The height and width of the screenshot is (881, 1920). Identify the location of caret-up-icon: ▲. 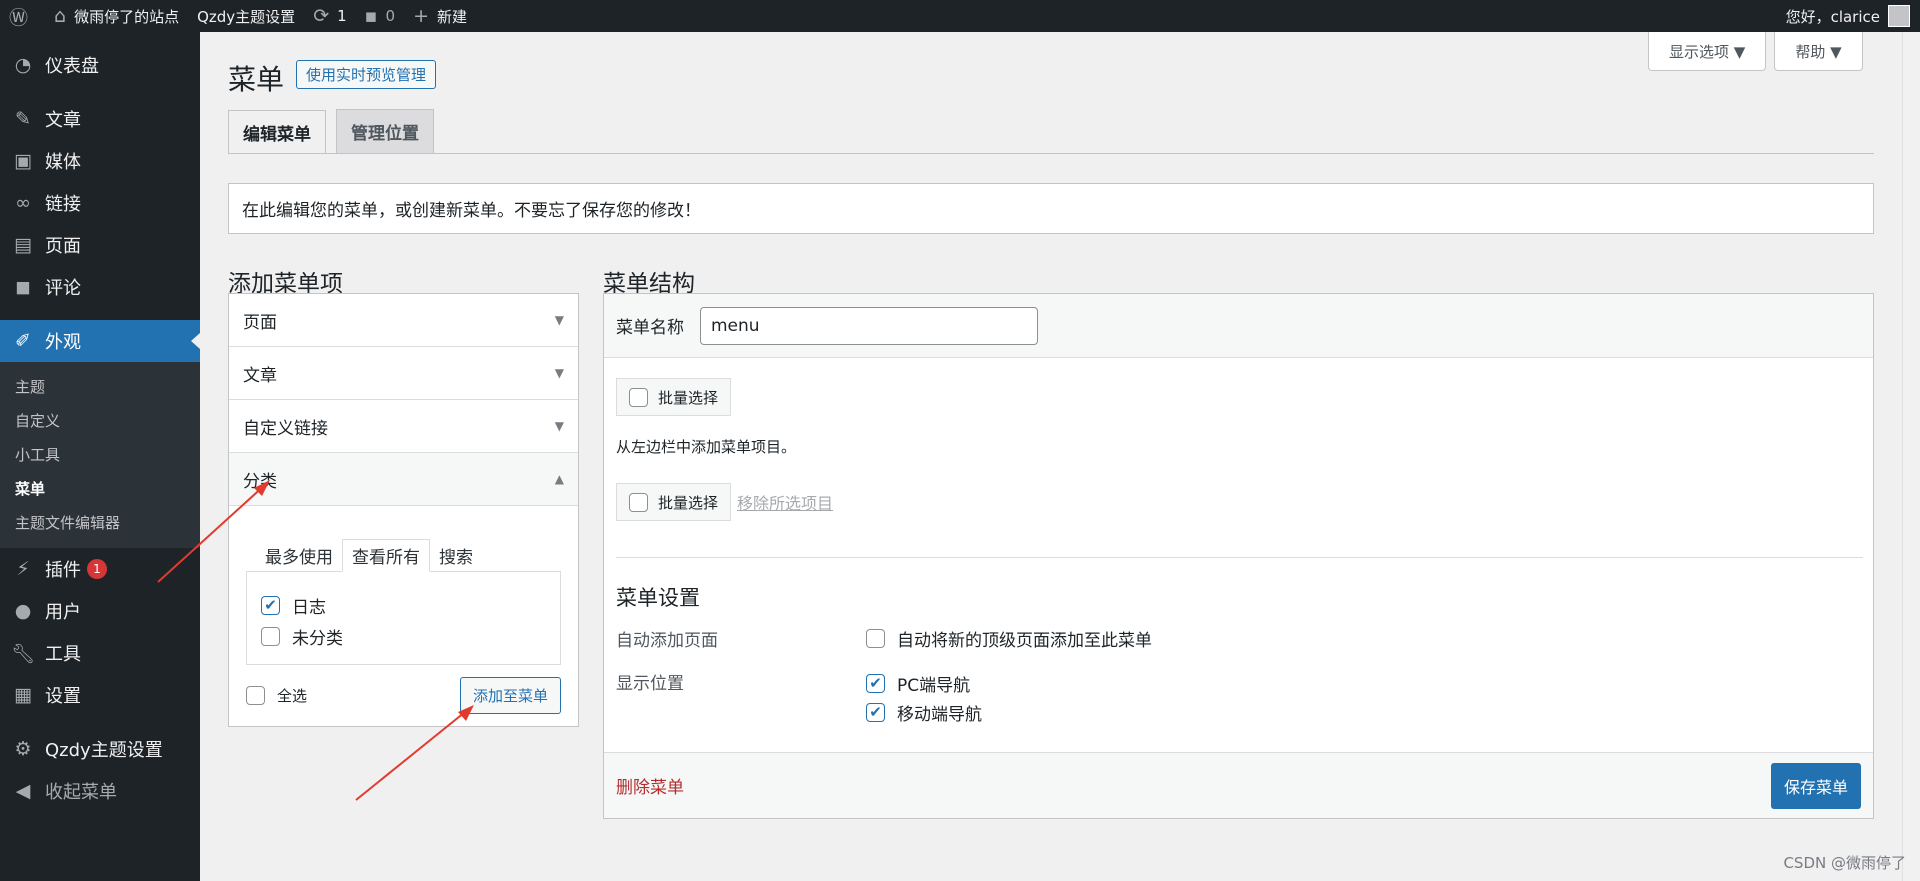
(559, 479).